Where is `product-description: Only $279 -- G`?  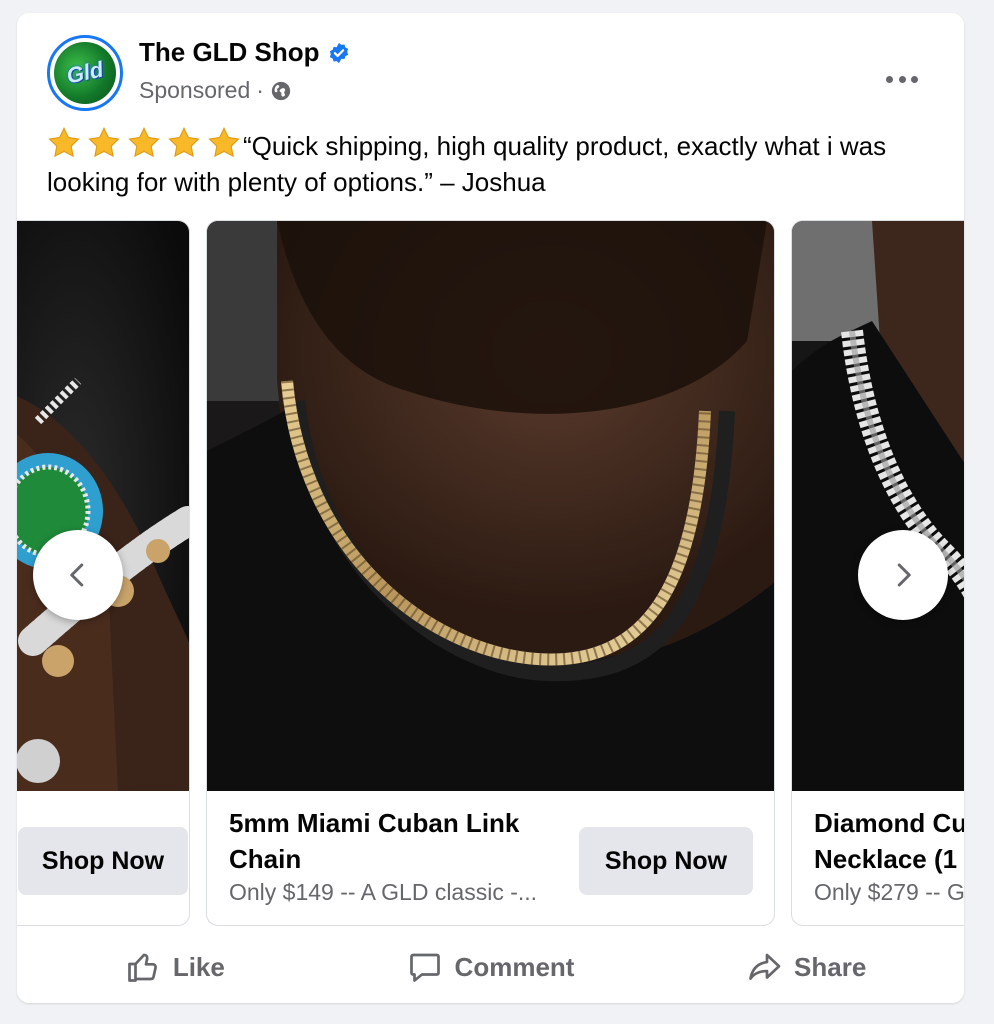
product-description: Only $279 -- G is located at coordinates (889, 892).